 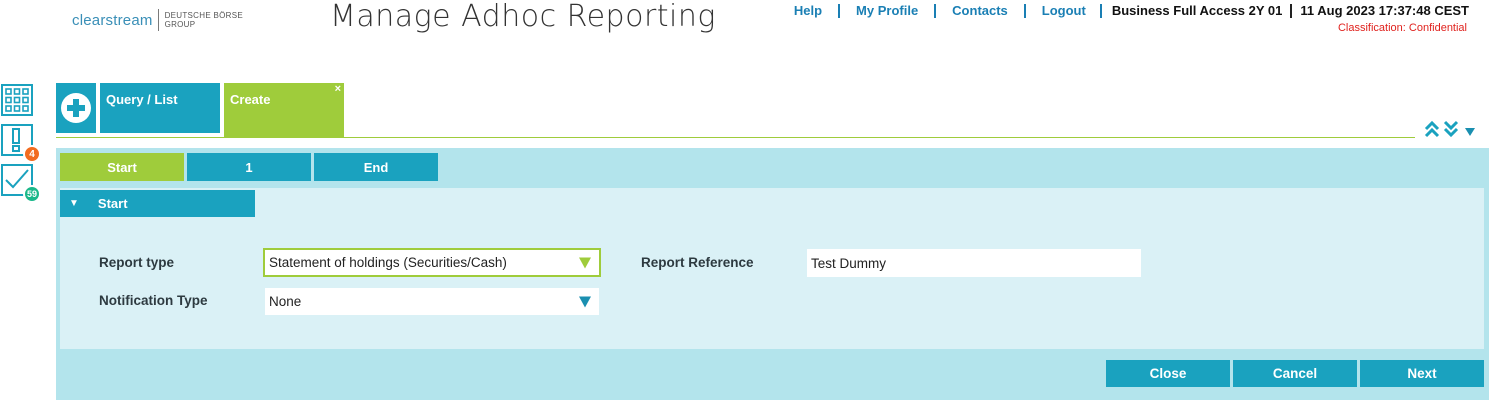 I want to click on report-type-label: Report type, so click(x=137, y=262).